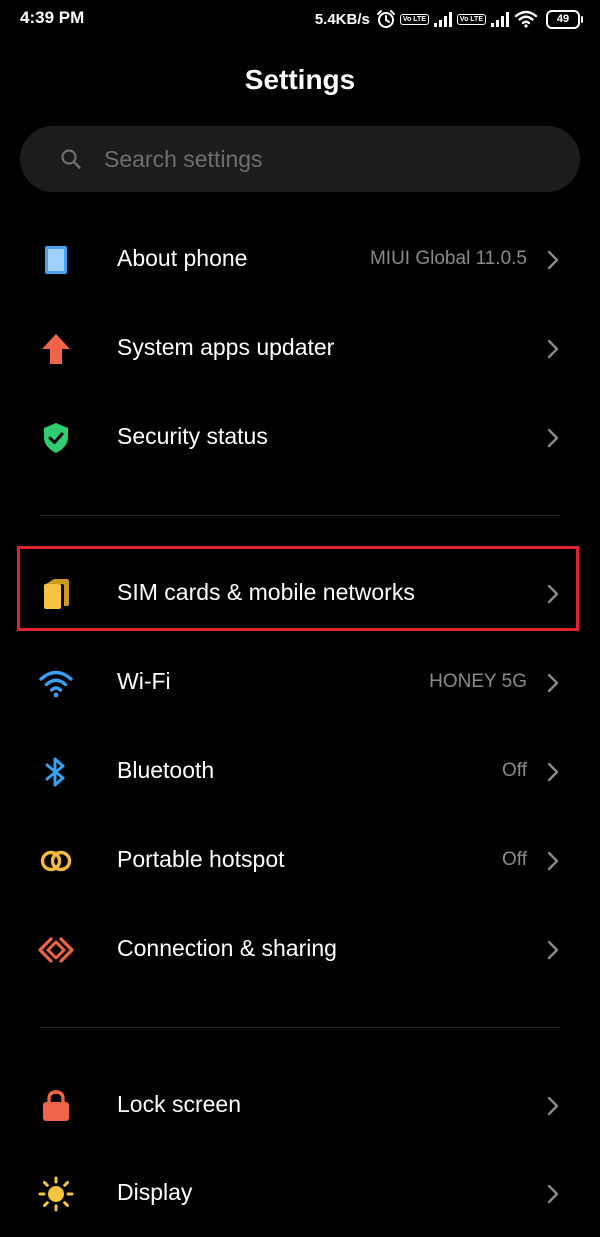 The image size is (600, 1237). Describe the element at coordinates (192, 436) in the screenshot. I see `item-label: Security status` at that location.